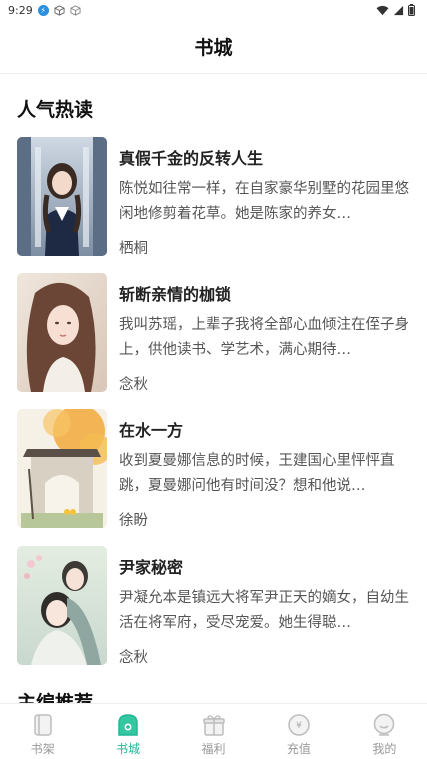 This screenshot has height=759, width=427. What do you see at coordinates (384, 749) in the screenshot?
I see `tab-label: 我的` at bounding box center [384, 749].